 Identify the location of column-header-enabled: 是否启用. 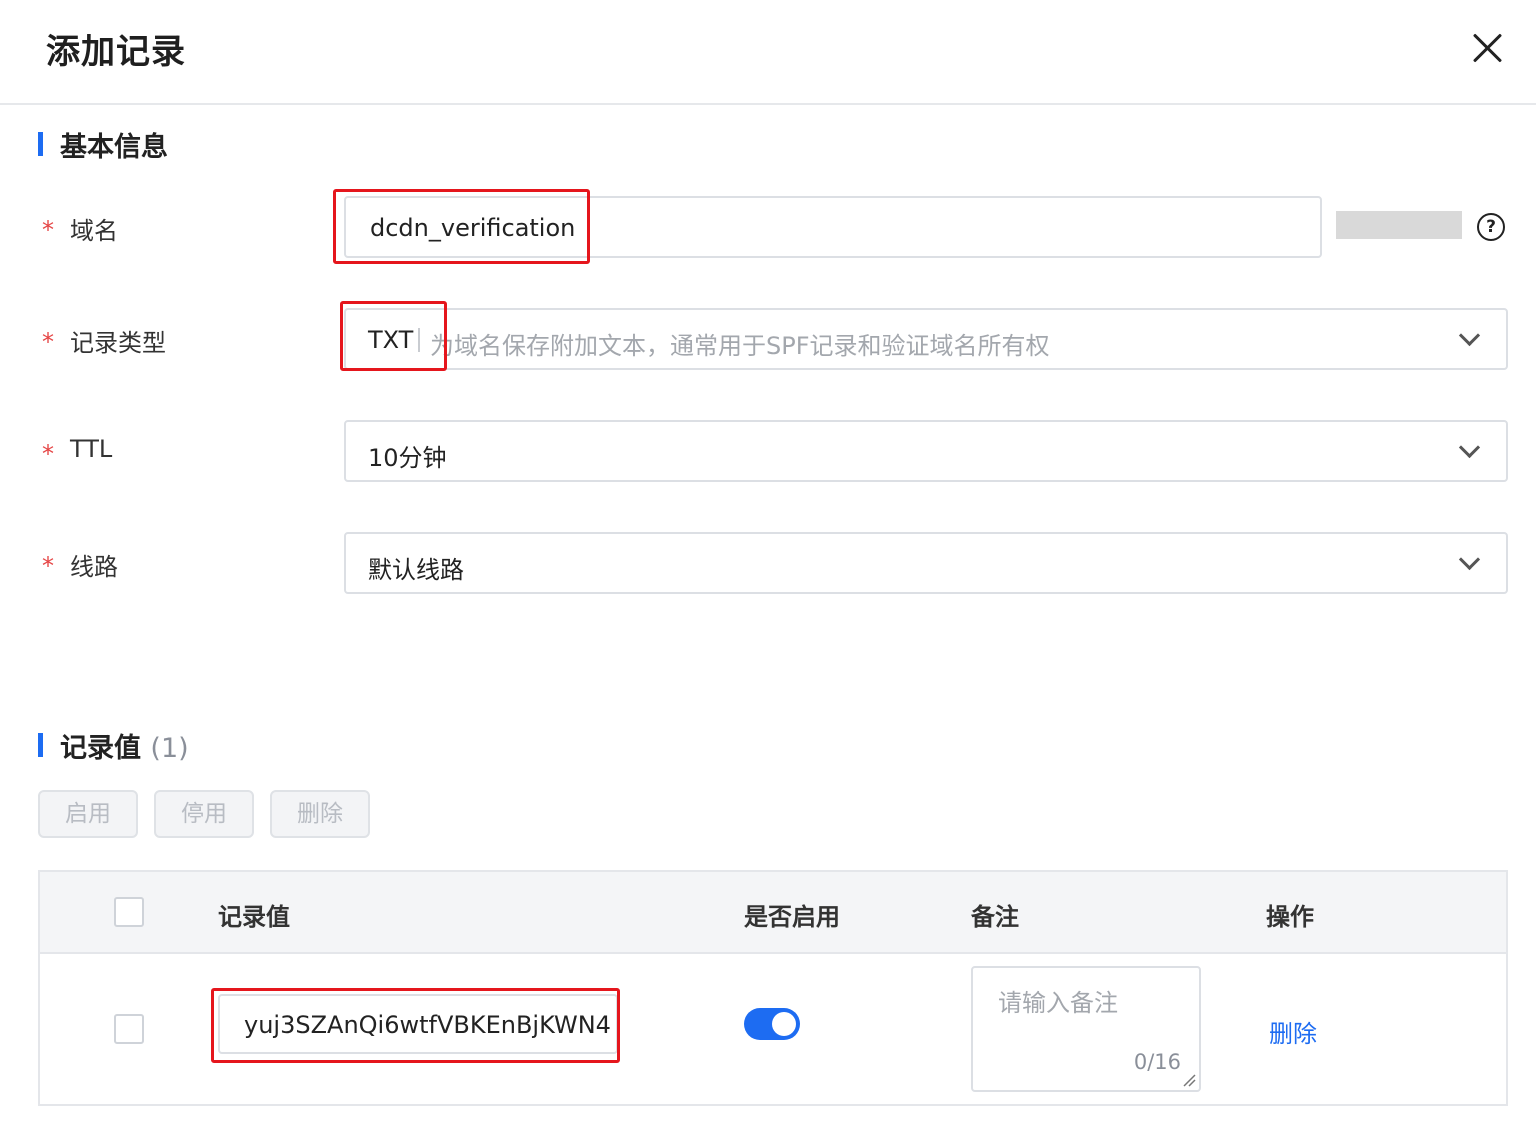
(792, 917).